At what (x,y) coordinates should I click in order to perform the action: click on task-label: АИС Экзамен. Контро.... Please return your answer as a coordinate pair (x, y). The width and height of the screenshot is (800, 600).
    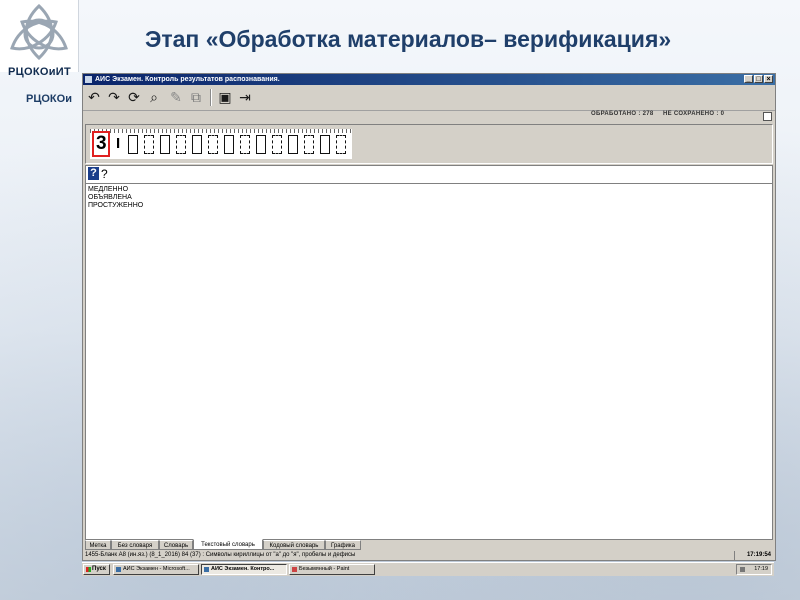
    Looking at the image, I should click on (243, 569).